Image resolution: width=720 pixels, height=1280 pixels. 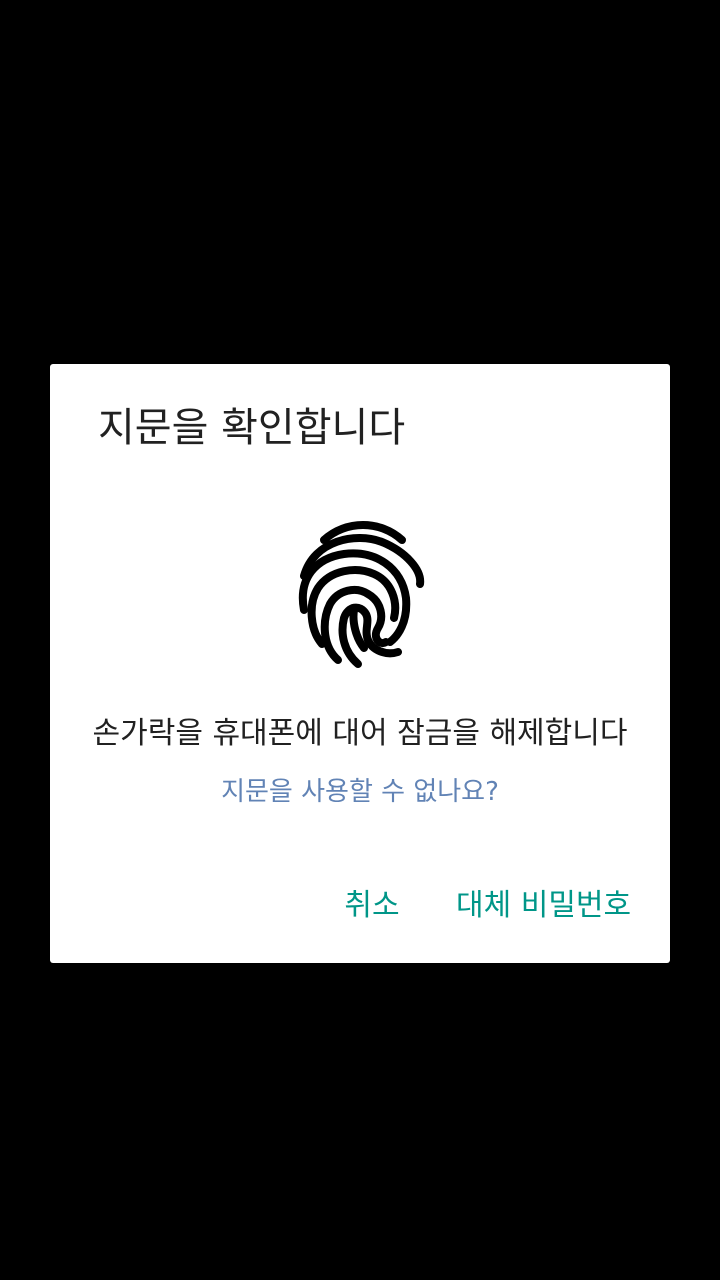 I want to click on dialog-description: 손가락을 휴대폰에 대어 잠금을 해제합니다, so click(x=360, y=733).